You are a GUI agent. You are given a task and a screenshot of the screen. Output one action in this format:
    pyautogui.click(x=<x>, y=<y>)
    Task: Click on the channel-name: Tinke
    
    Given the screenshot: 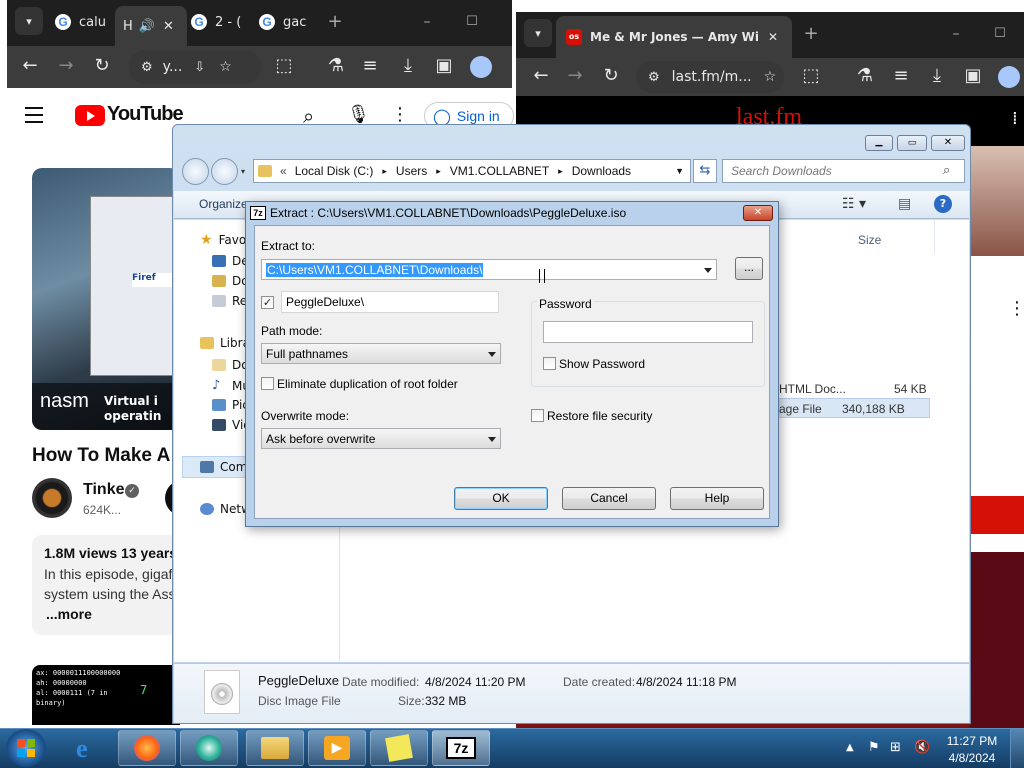 What is the action you would take?
    pyautogui.click(x=104, y=490)
    